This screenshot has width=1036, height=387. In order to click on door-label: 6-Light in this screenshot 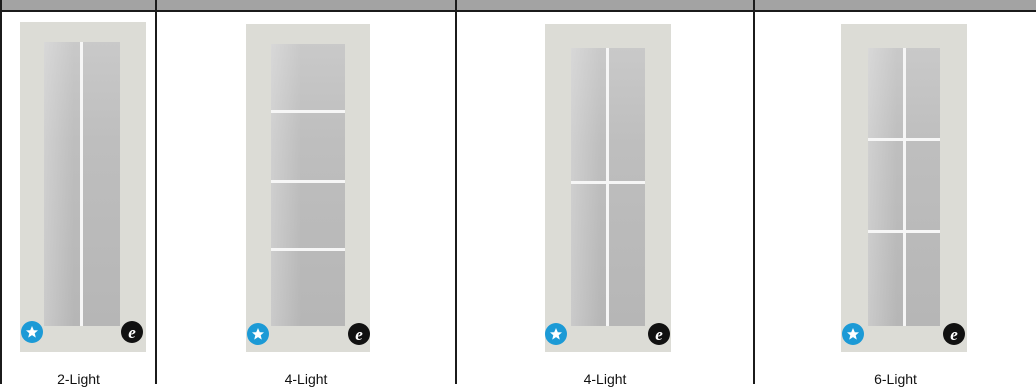, I will do `click(895, 379)`.